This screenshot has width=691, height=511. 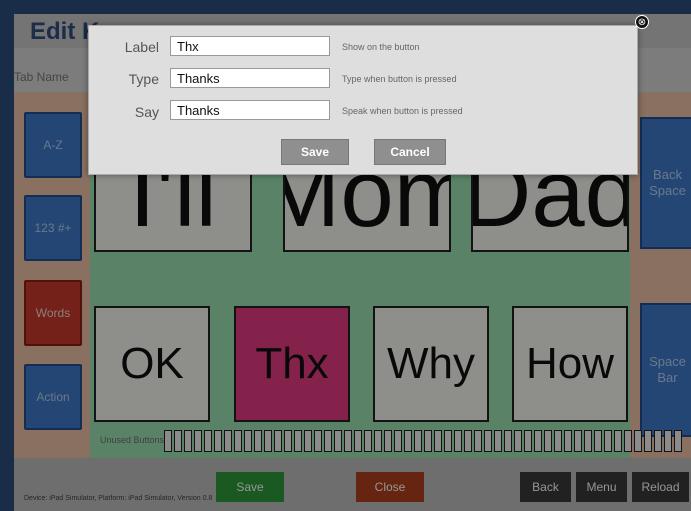 I want to click on say-caption: Say, so click(x=146, y=112).